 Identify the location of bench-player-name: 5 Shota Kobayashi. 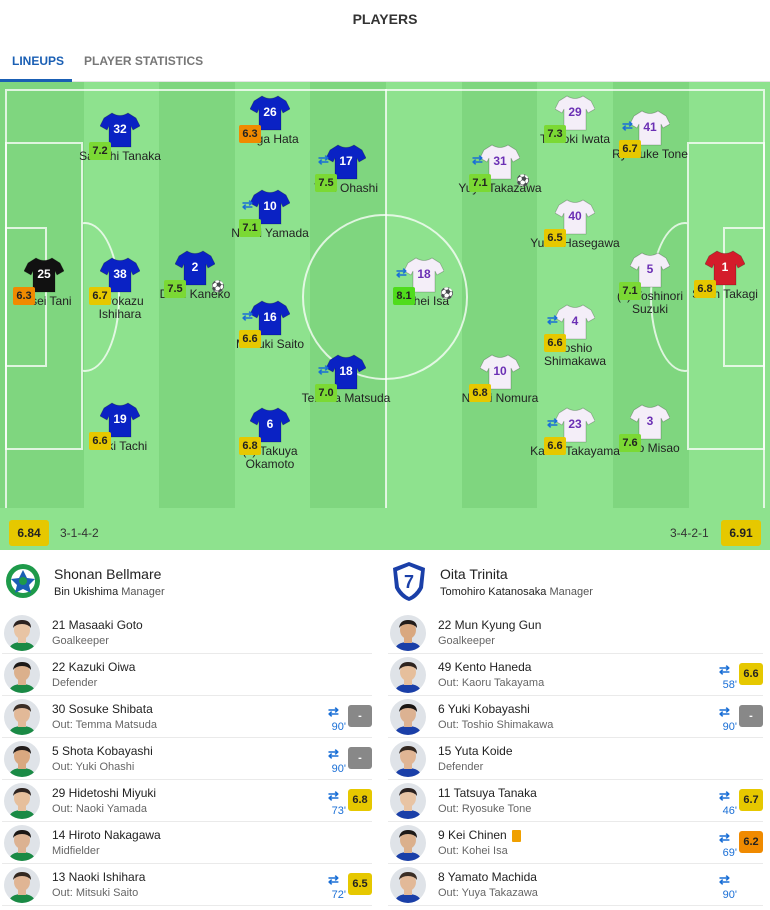
(102, 751).